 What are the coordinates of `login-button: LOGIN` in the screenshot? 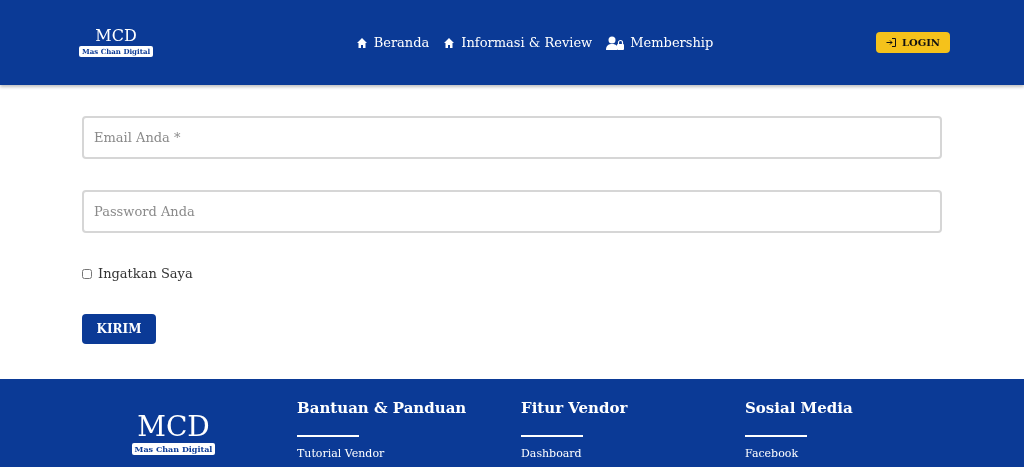 It's located at (912, 42).